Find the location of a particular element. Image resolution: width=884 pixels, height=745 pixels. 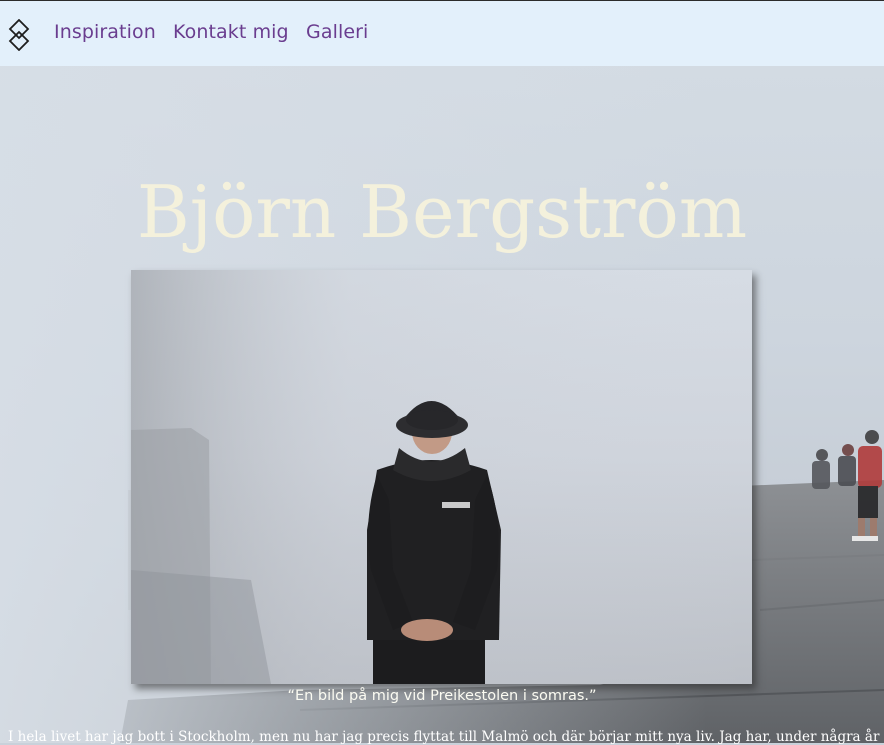

nav-link-kontakt-mig: Kontakt mig is located at coordinates (231, 32).